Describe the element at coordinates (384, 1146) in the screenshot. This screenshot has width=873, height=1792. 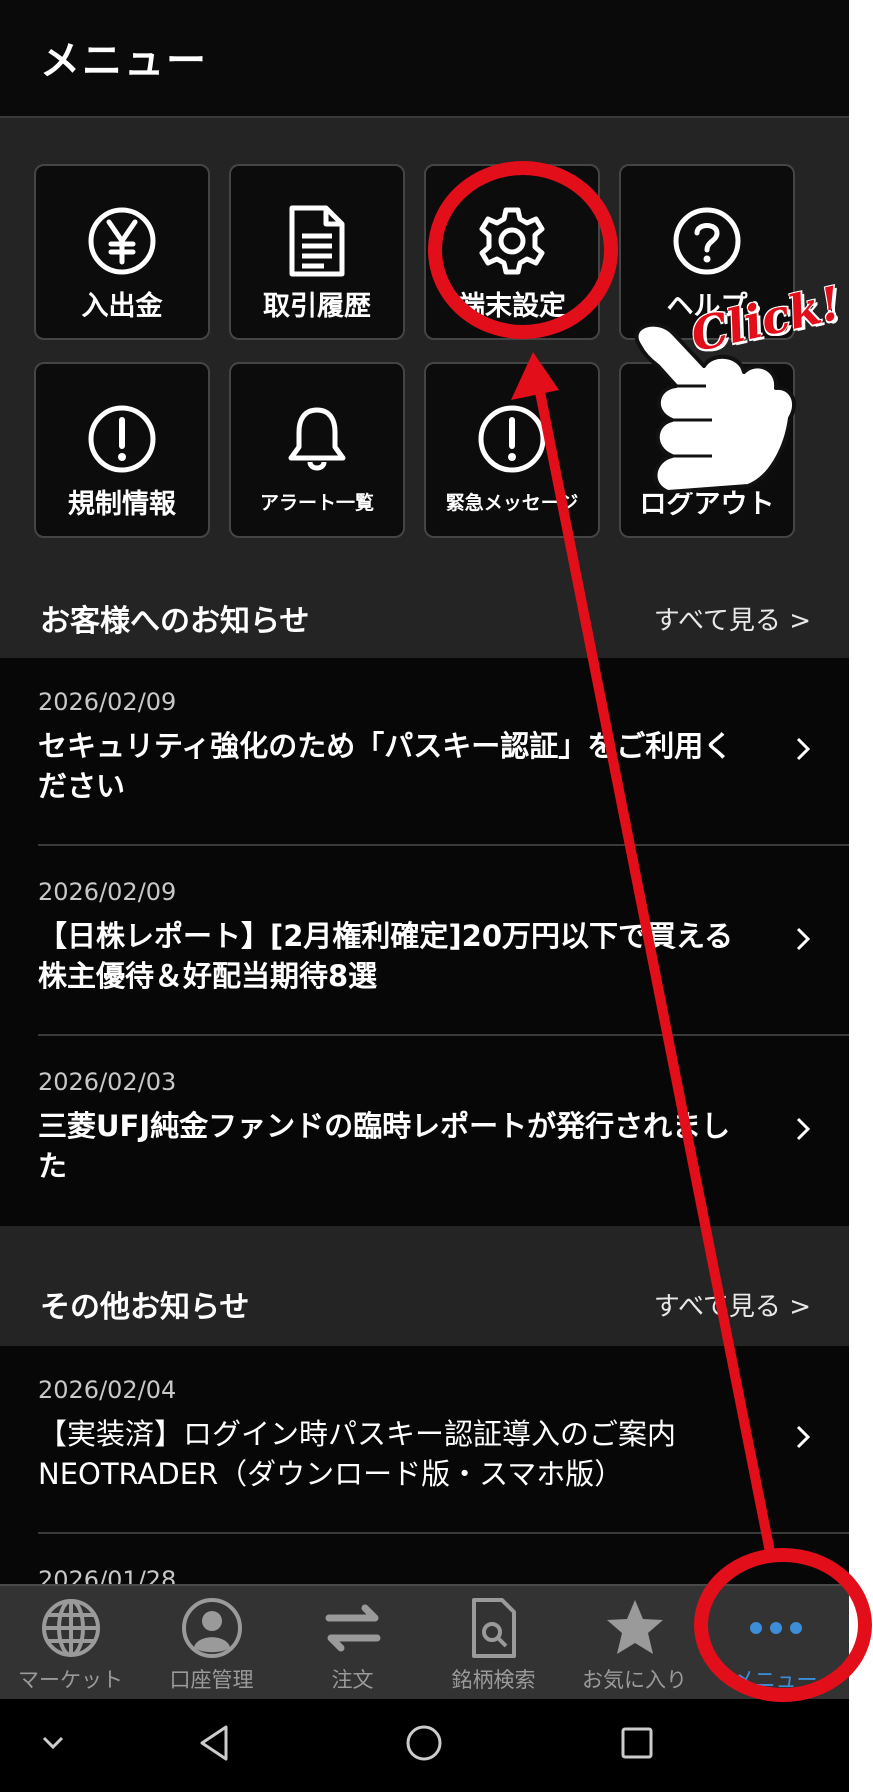
I see `news-title: 三菱UFJ純金ファンドの臨時レポートが発行されました` at that location.